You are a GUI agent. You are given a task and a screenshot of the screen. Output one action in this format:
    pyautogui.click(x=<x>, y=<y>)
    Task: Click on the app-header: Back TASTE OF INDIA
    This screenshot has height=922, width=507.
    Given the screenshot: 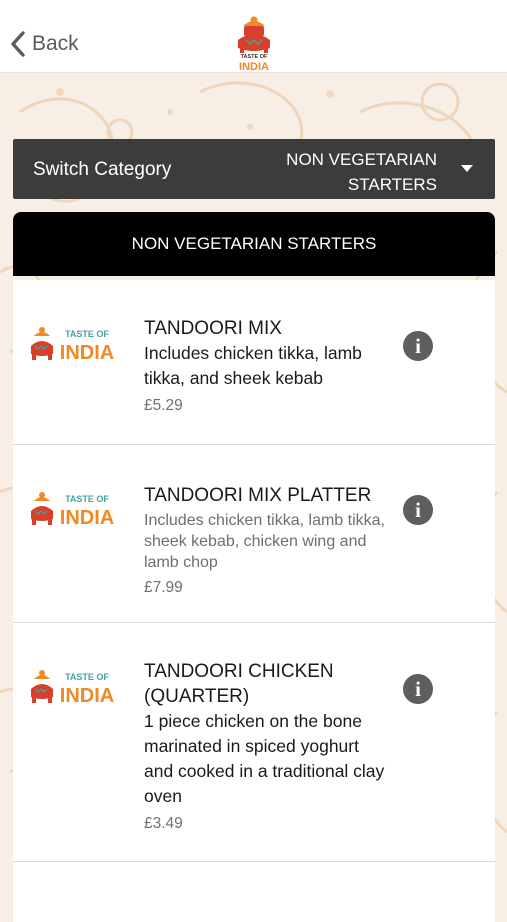 What is the action you would take?
    pyautogui.click(x=253, y=36)
    